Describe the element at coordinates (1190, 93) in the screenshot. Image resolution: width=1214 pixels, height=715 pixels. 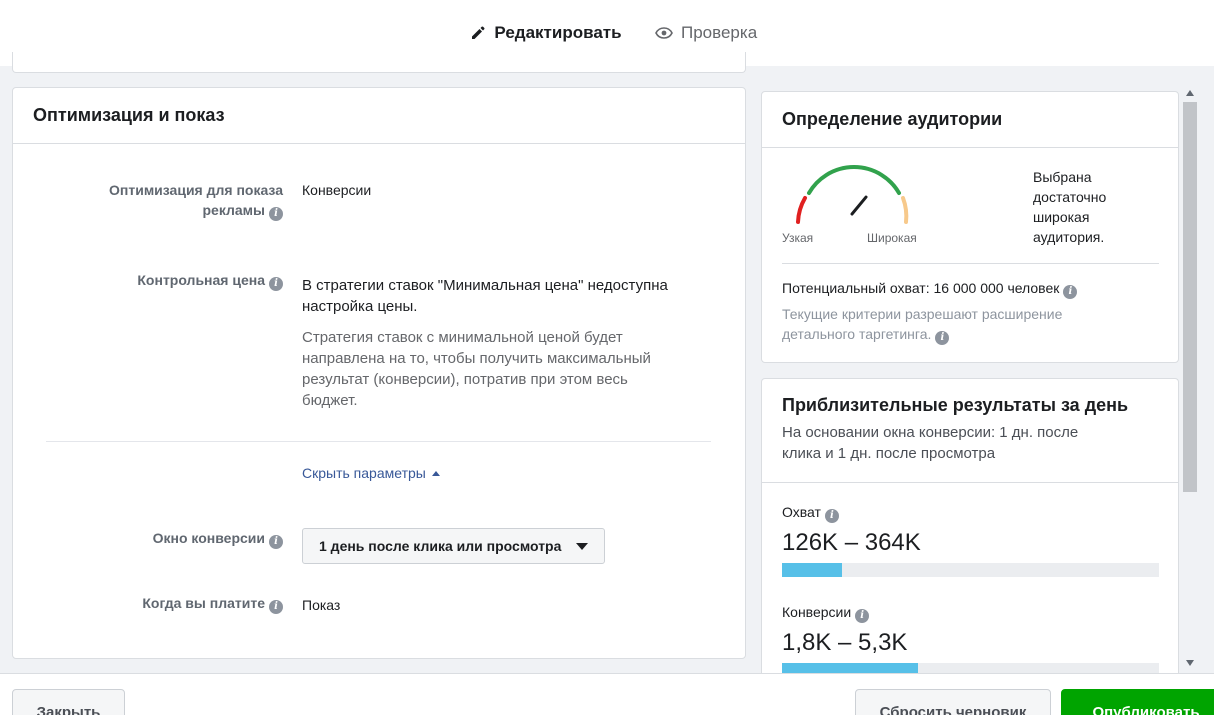
I see `scroll-up-icon` at that location.